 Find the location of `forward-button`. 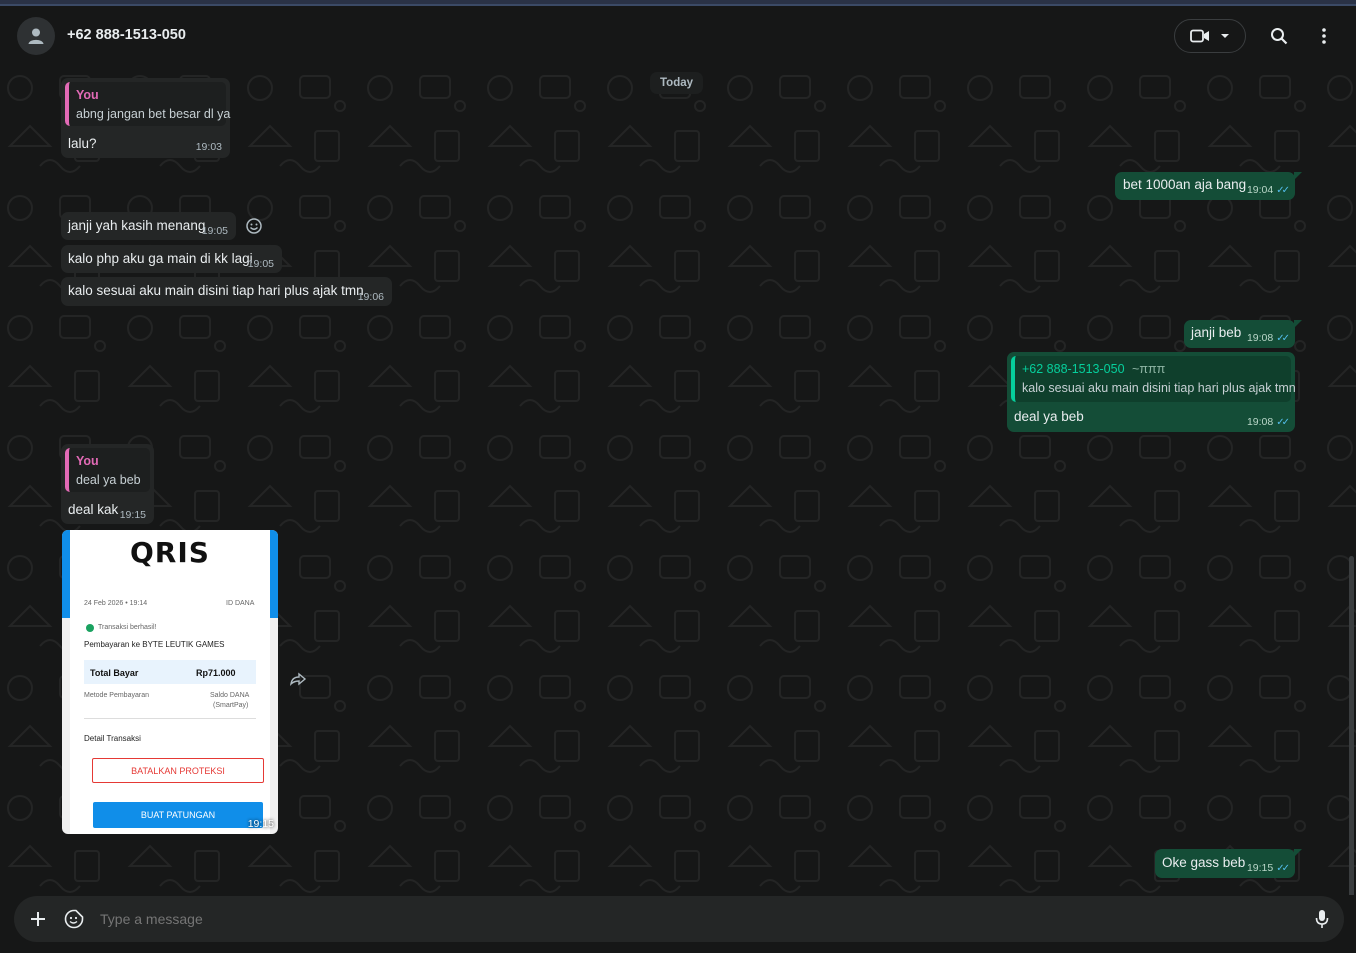

forward-button is located at coordinates (298, 681).